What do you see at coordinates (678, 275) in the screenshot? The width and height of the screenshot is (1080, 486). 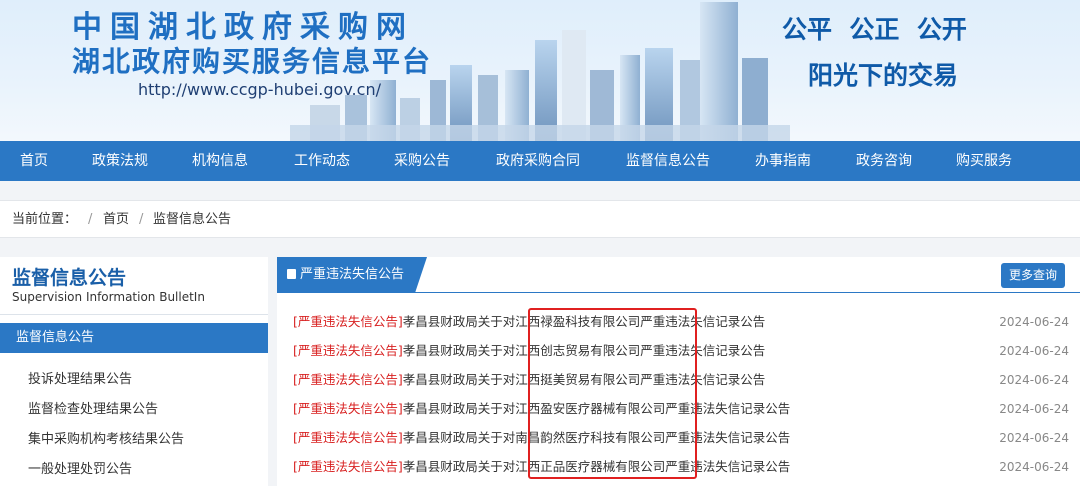 I see `tab-row: 严重违法失信公告 更多查询` at bounding box center [678, 275].